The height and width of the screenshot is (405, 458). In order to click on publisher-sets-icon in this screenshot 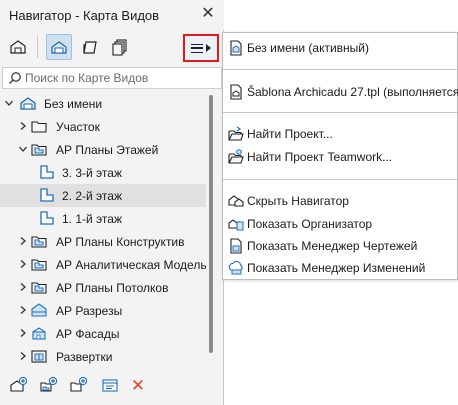, I will do `click(119, 47)`.